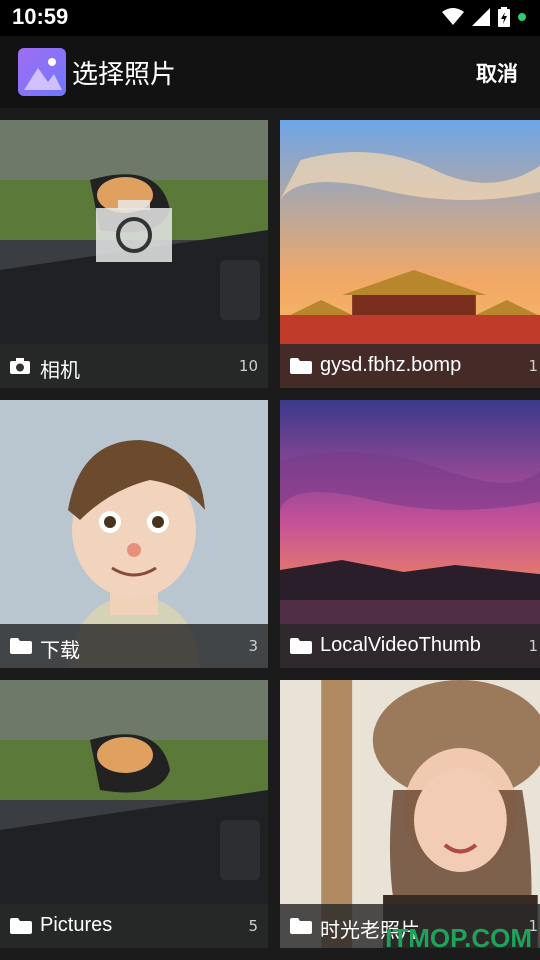  What do you see at coordinates (134, 926) in the screenshot?
I see `album-label-bar: Pictures 5` at bounding box center [134, 926].